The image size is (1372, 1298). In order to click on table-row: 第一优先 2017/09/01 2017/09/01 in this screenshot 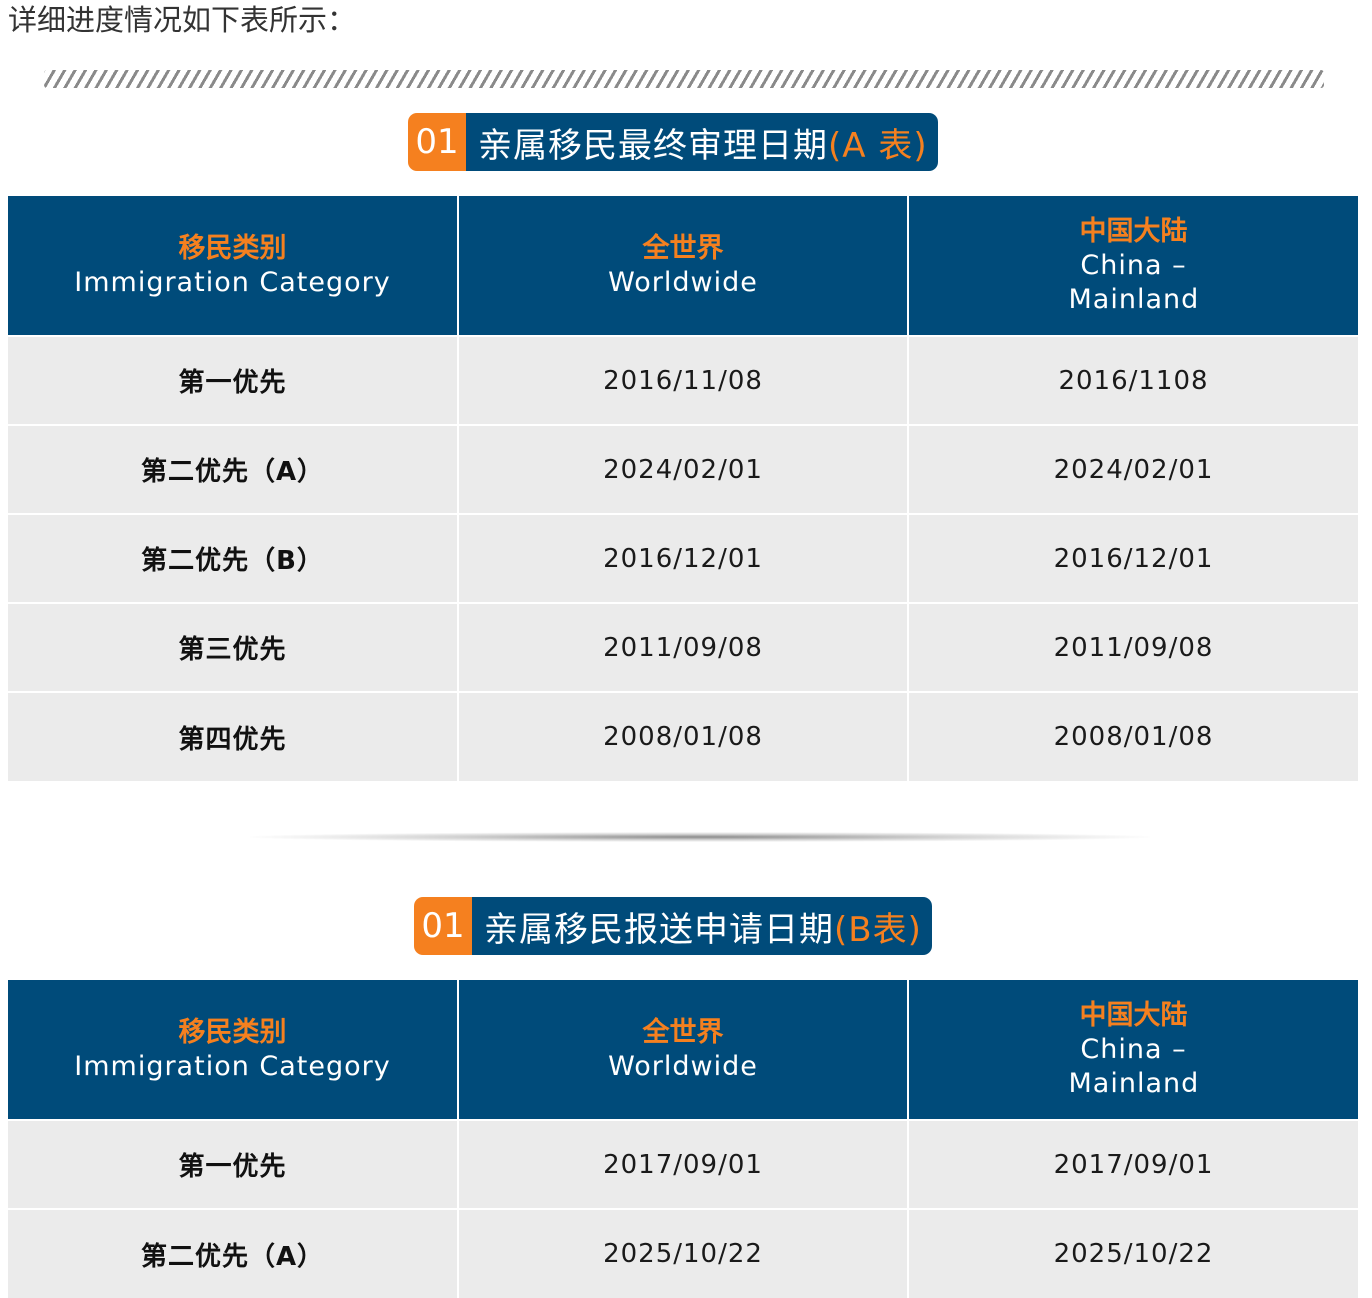, I will do `click(683, 1164)`.